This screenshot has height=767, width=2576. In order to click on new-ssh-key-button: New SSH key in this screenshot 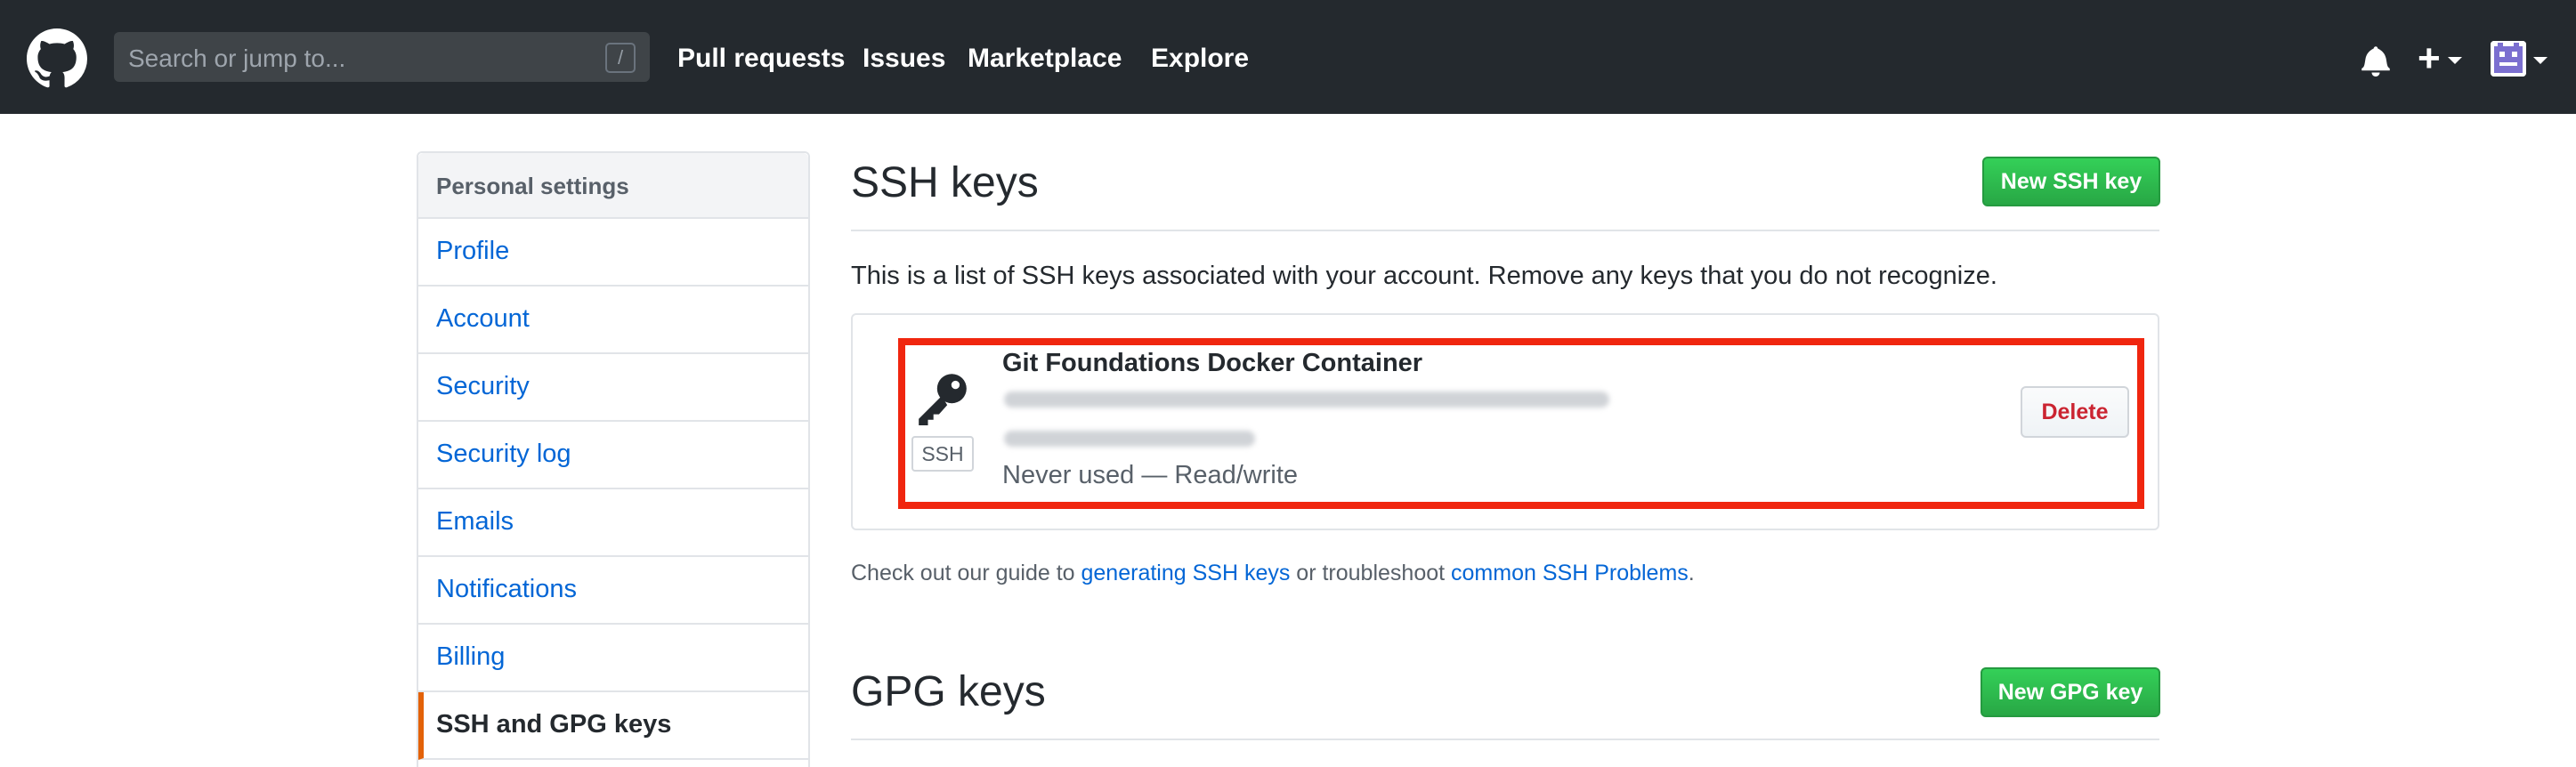, I will do `click(2071, 181)`.